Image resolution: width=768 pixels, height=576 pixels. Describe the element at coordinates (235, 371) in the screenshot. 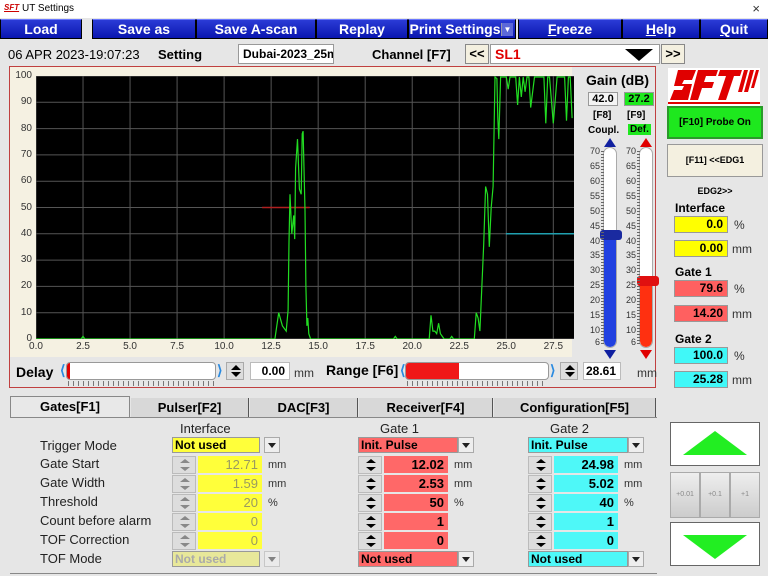

I see `delay-spinner` at that location.